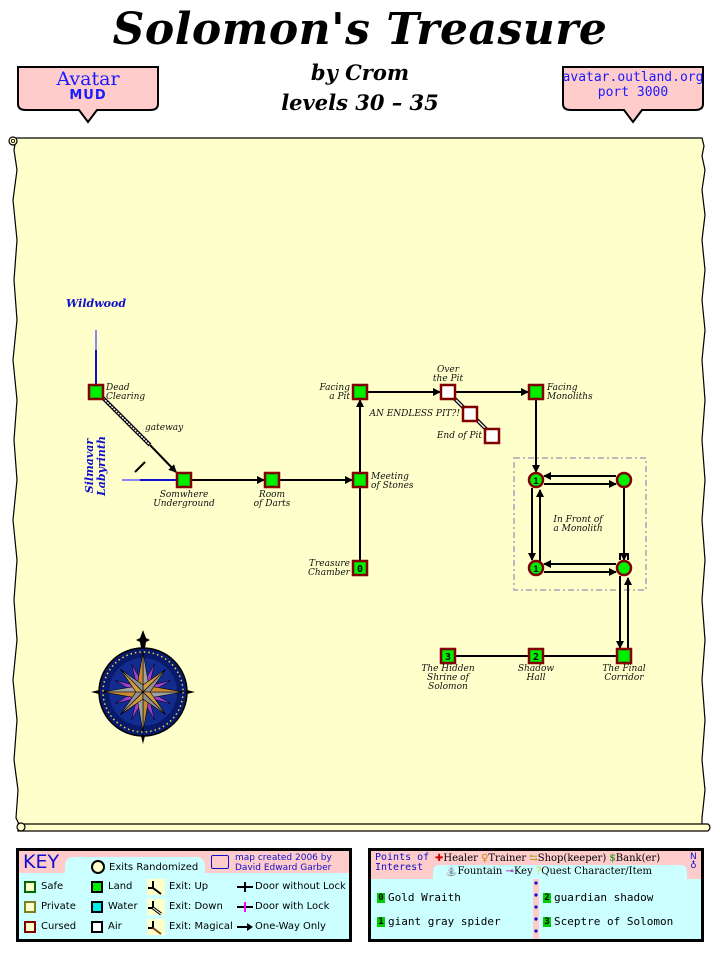 The height and width of the screenshot is (960, 720). I want to click on label-in-front-of-a-monolith: In Front of a Monolith, so click(578, 525).